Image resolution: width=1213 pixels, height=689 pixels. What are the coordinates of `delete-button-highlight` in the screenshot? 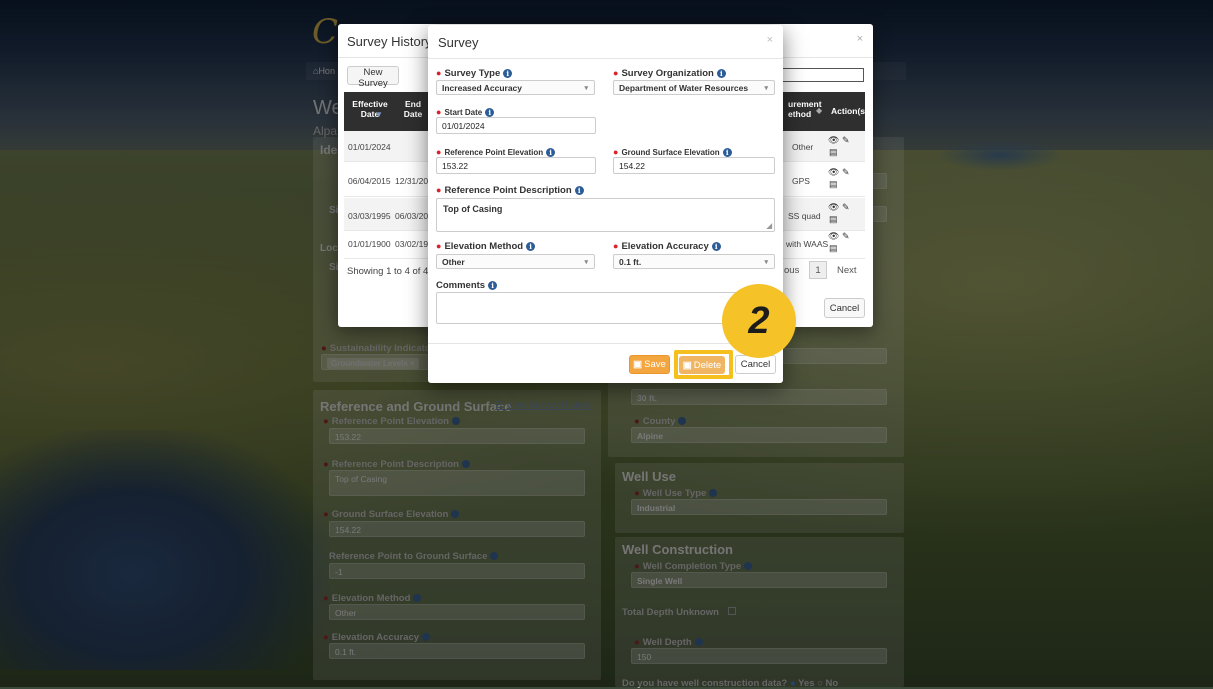 It's located at (703, 364).